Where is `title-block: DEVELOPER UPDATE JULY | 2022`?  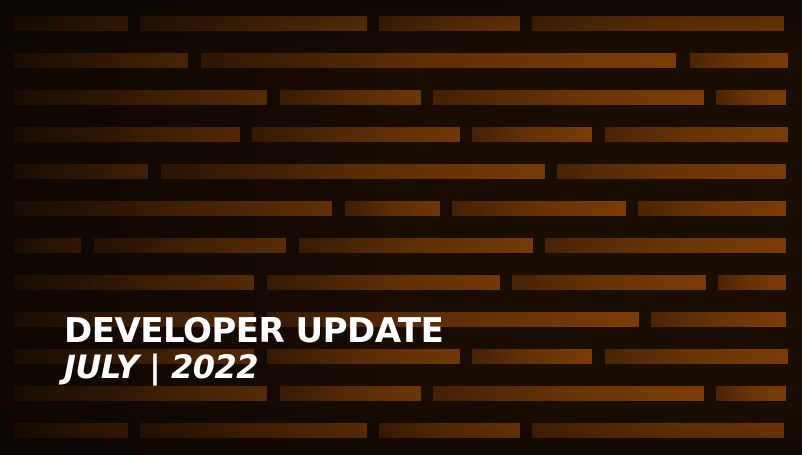 title-block: DEVELOPER UPDATE JULY | 2022 is located at coordinates (254, 348).